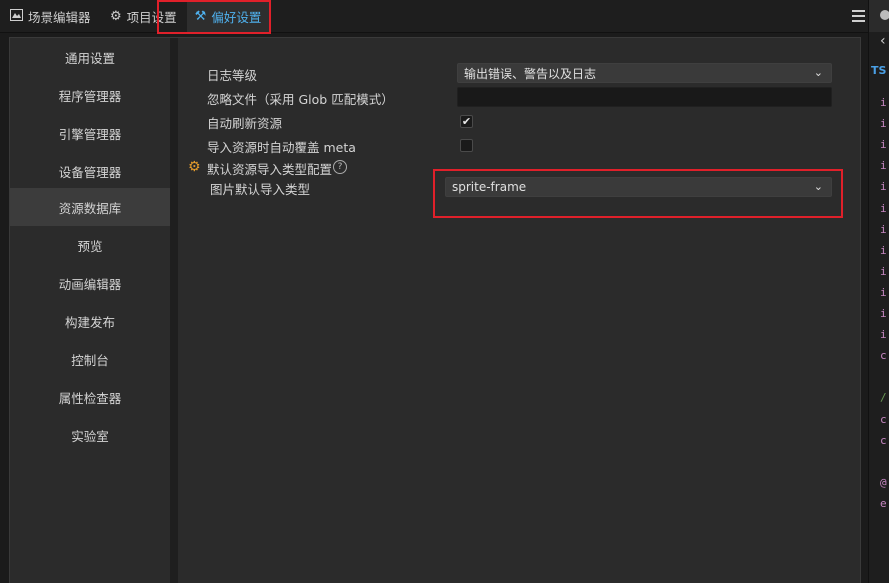 The height and width of the screenshot is (583, 889). Describe the element at coordinates (90, 245) in the screenshot. I see `sidebar-item-preview: 预览` at that location.